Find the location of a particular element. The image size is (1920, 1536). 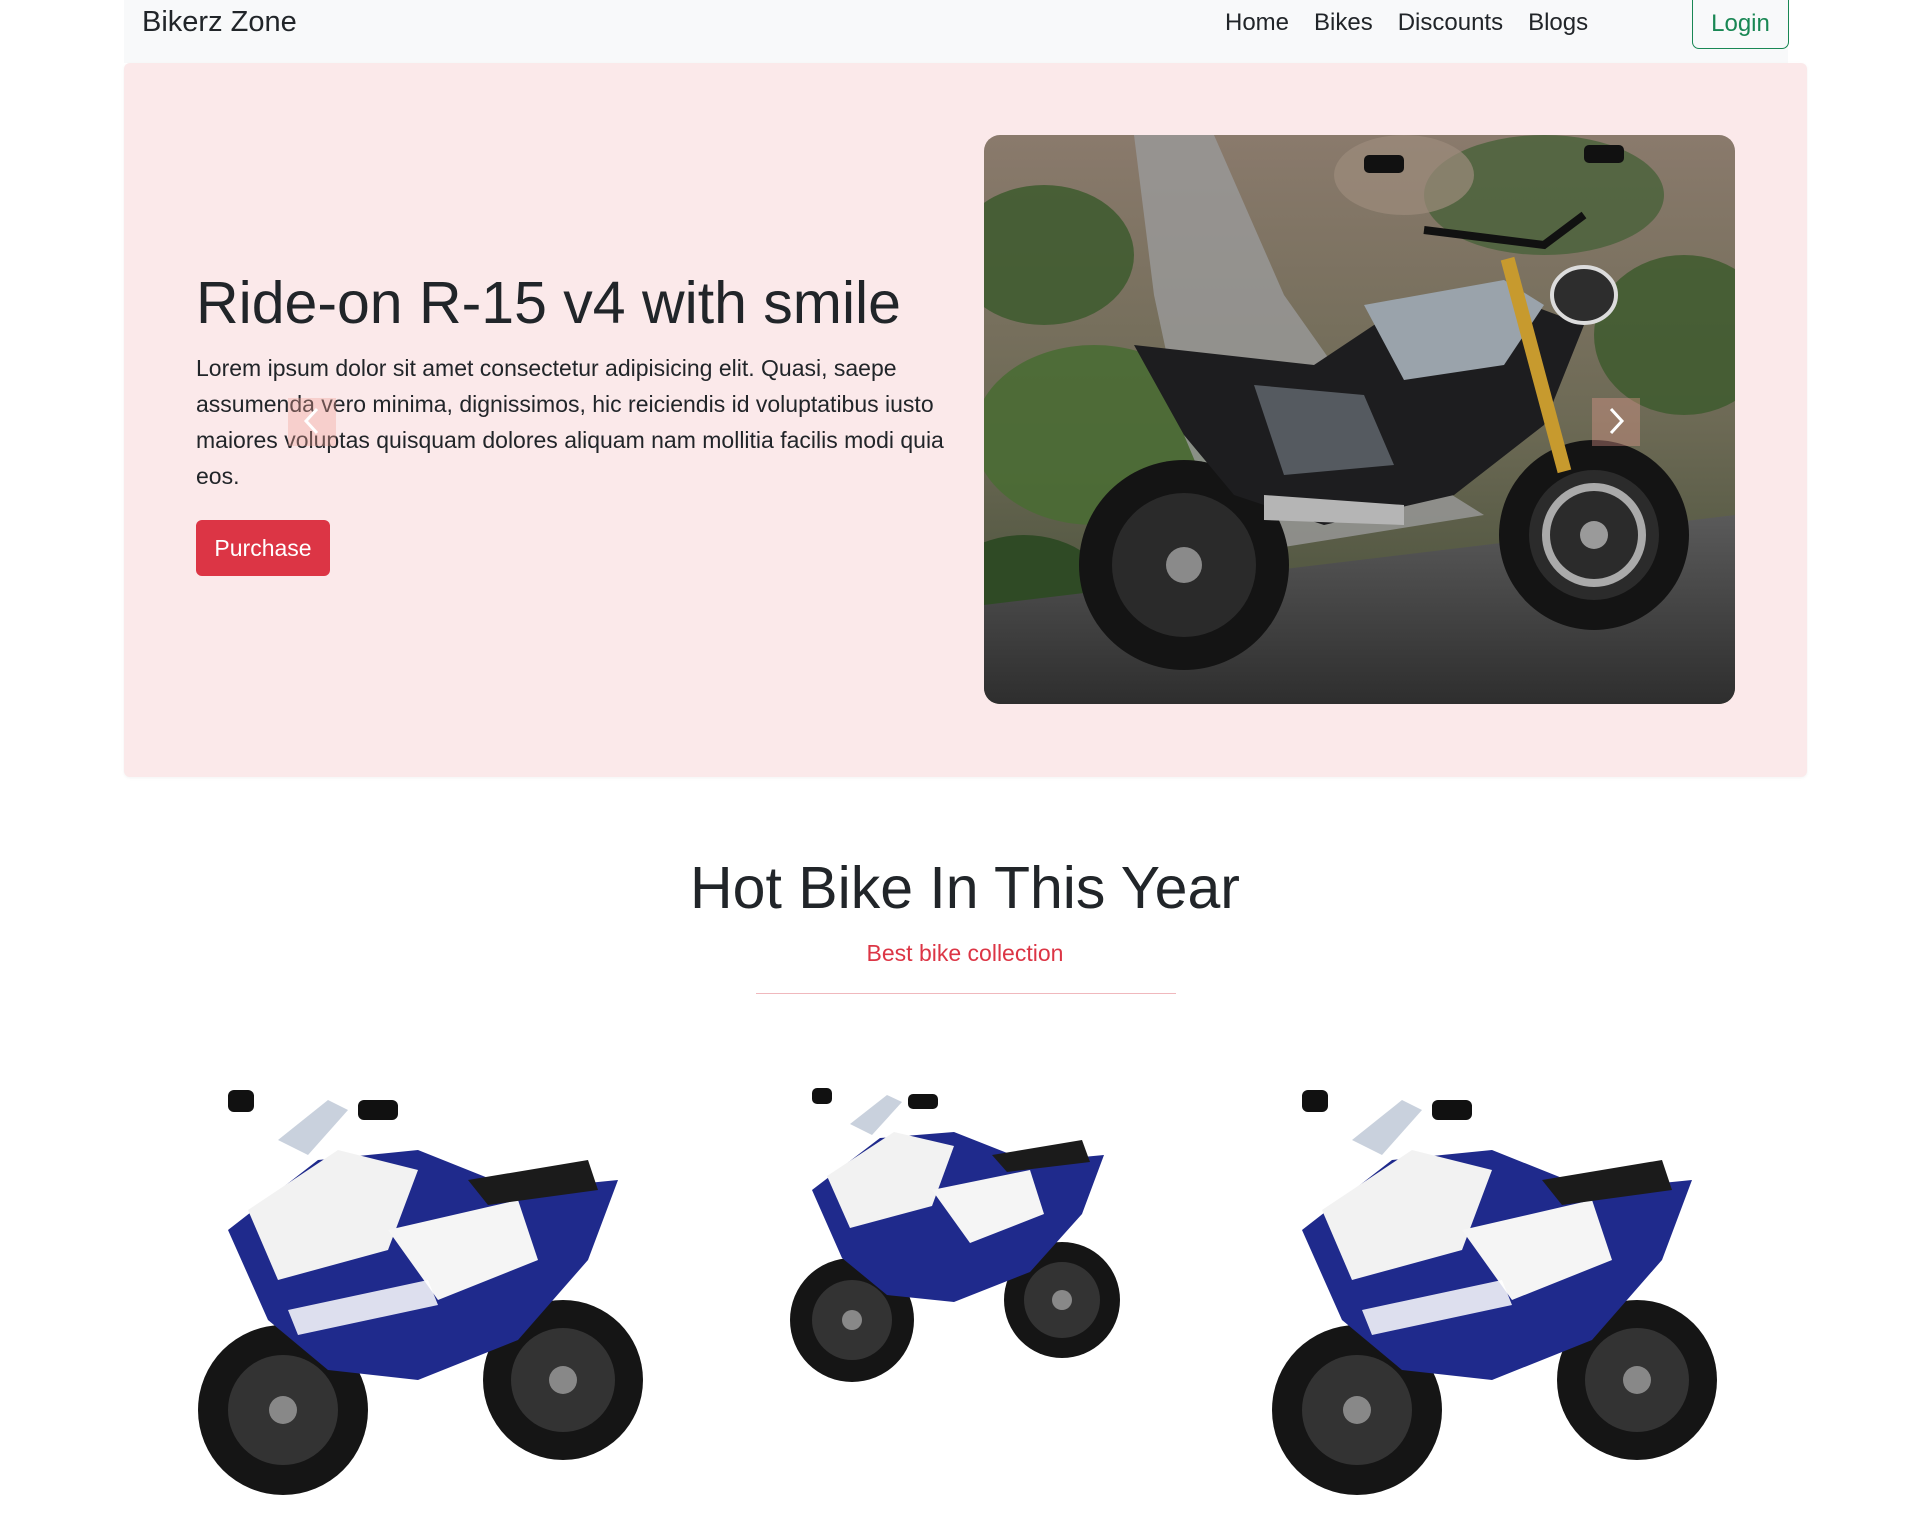

nav-links: Home Bikes Discounts Blogs is located at coordinates (1419, 23).